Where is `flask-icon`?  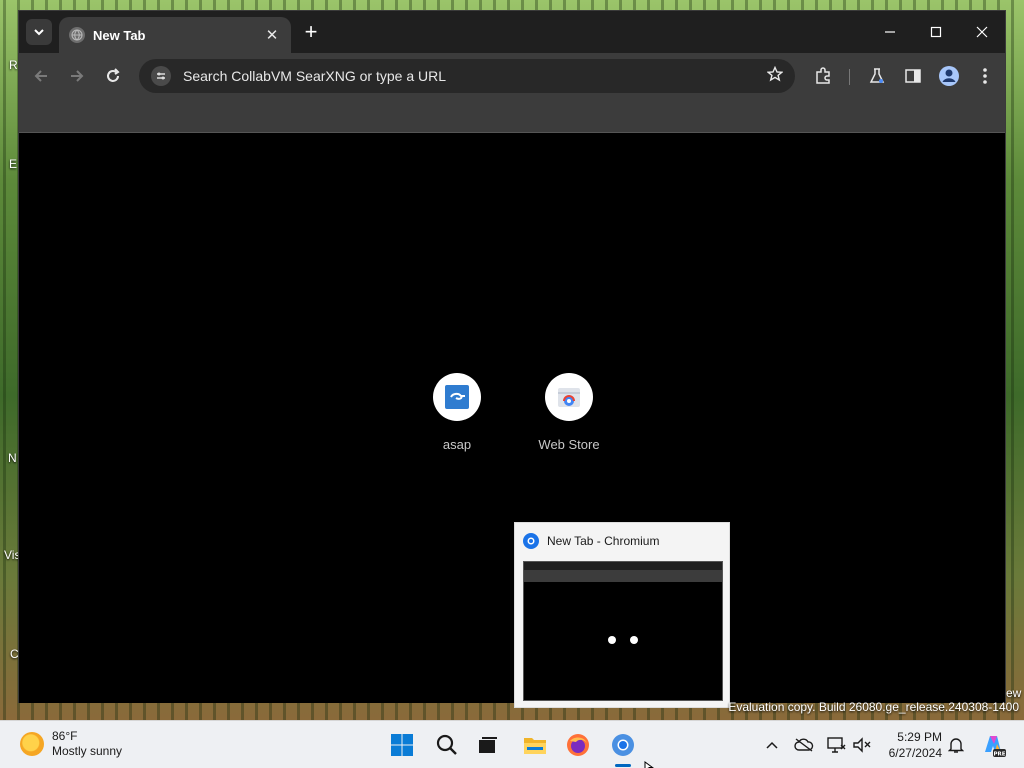 flask-icon is located at coordinates (877, 75).